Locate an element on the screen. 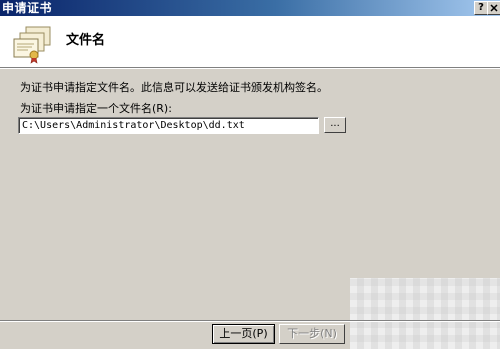 This screenshot has height=349, width=500. close-icon is located at coordinates (494, 8).